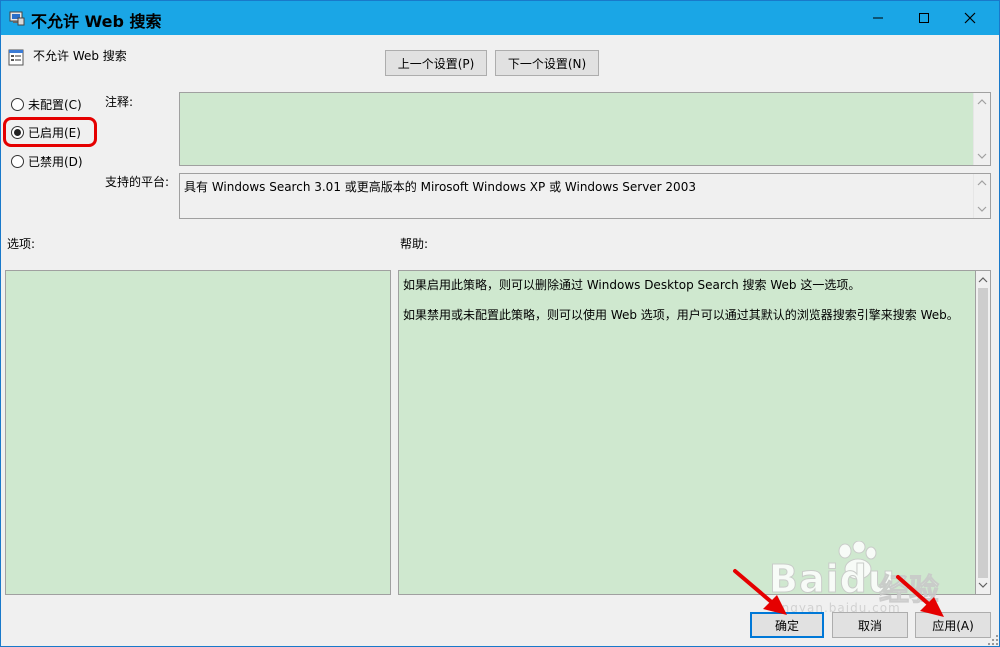 The image size is (1000, 647). What do you see at coordinates (16, 57) in the screenshot?
I see `policy-setting-icon` at bounding box center [16, 57].